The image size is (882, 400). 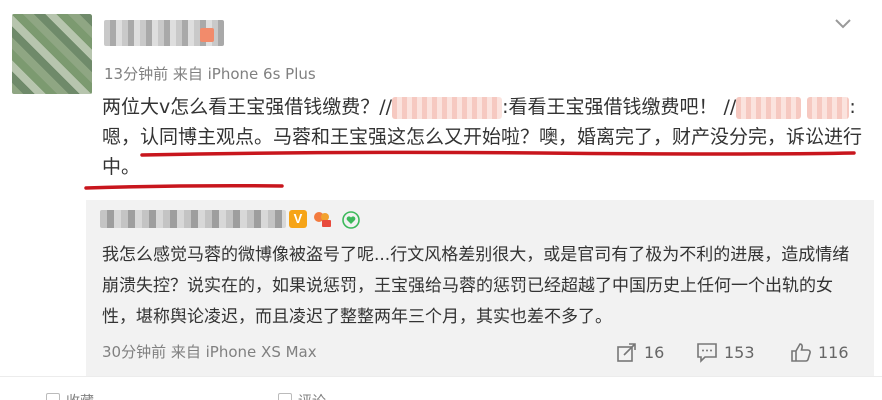 What do you see at coordinates (134, 352) in the screenshot?
I see `reply-time: 30分钟前` at bounding box center [134, 352].